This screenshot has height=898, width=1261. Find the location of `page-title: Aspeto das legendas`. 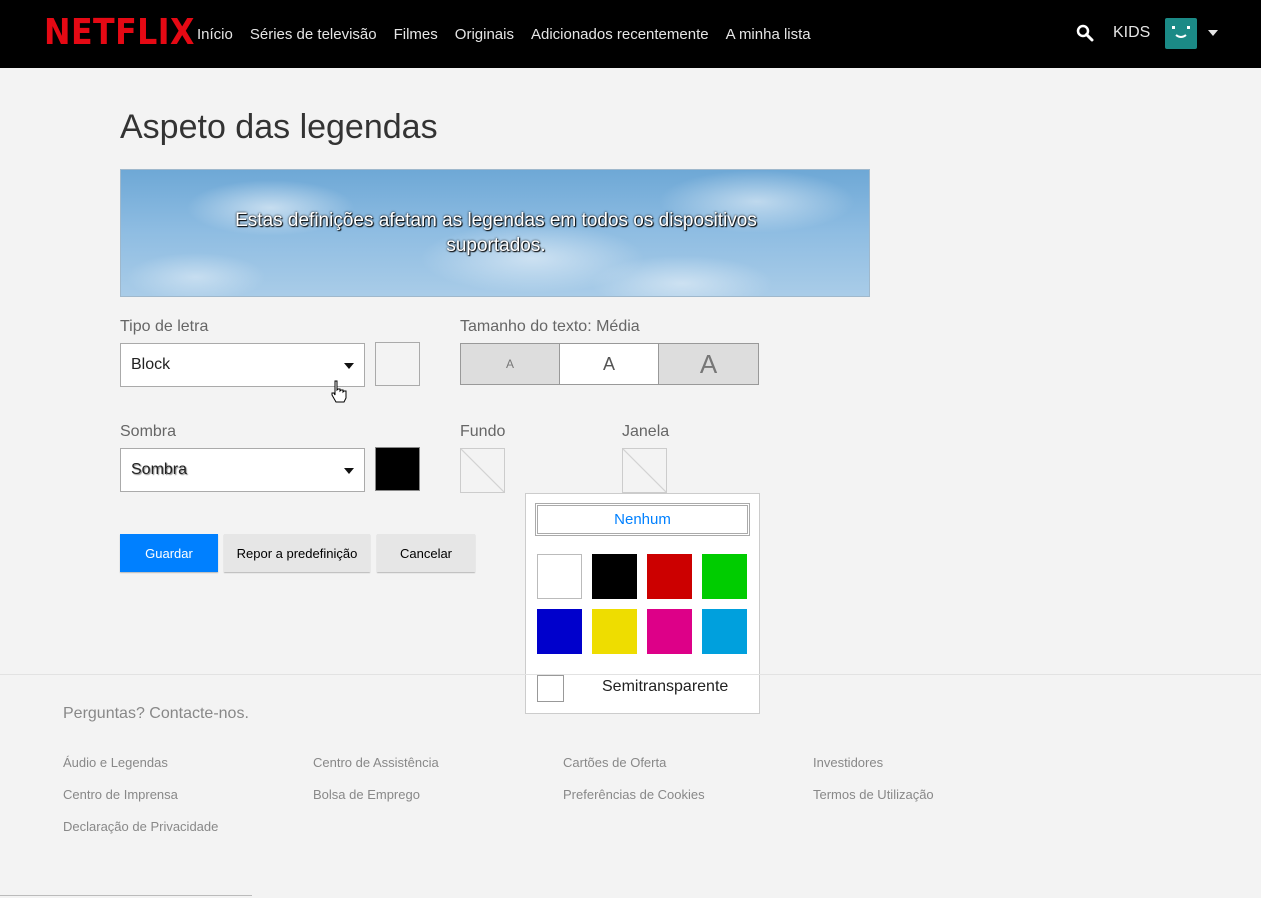

page-title: Aspeto das legendas is located at coordinates (279, 127).